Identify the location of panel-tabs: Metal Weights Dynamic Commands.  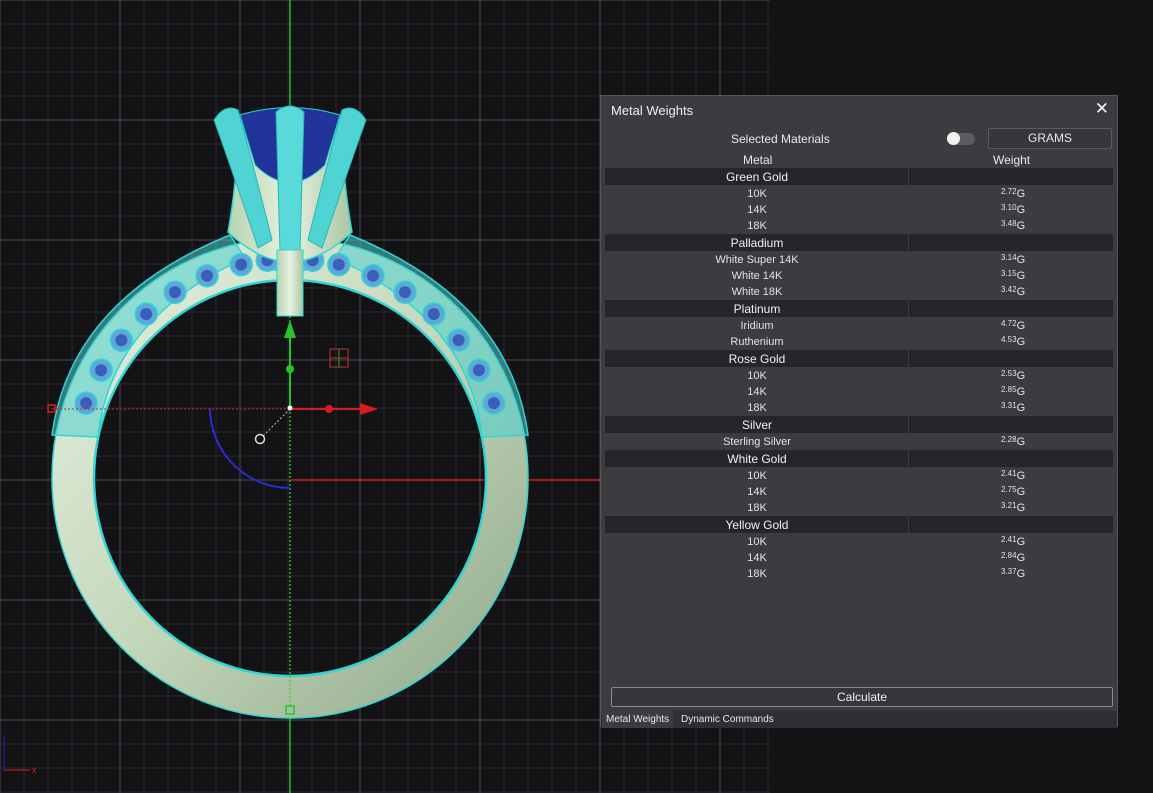
(859, 719).